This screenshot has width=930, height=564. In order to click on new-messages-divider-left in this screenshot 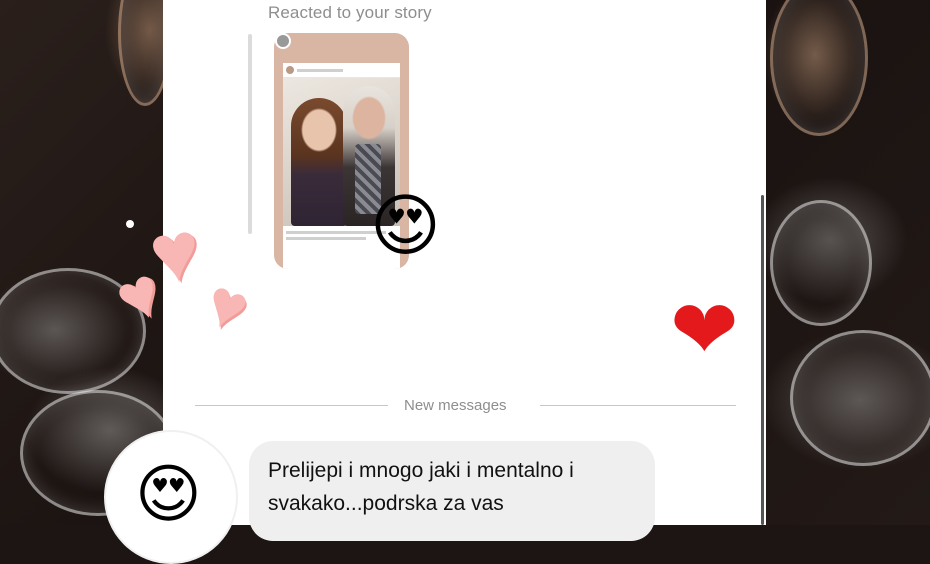, I will do `click(291, 405)`.